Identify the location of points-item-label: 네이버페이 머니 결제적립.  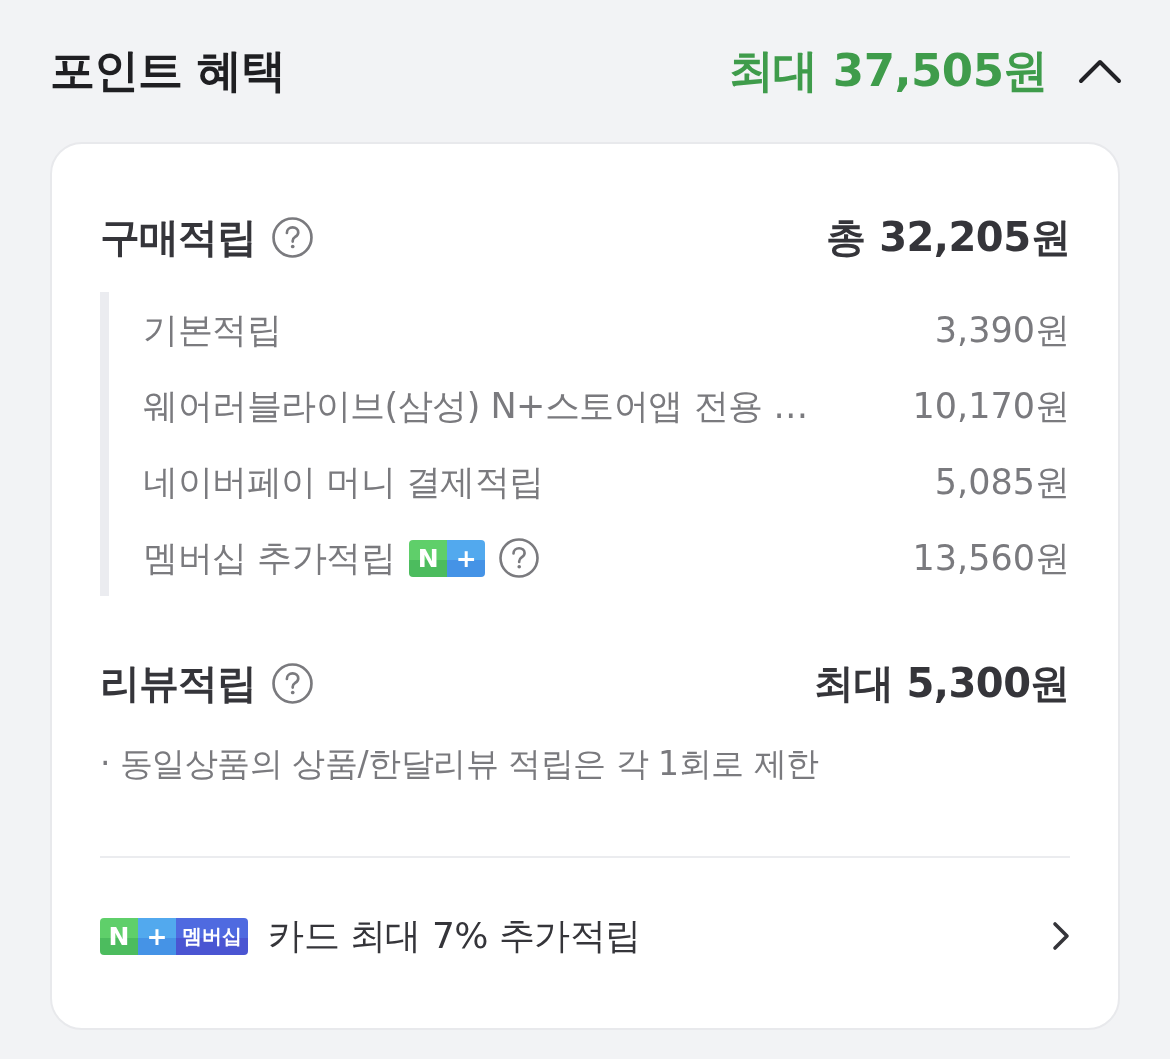
(343, 482).